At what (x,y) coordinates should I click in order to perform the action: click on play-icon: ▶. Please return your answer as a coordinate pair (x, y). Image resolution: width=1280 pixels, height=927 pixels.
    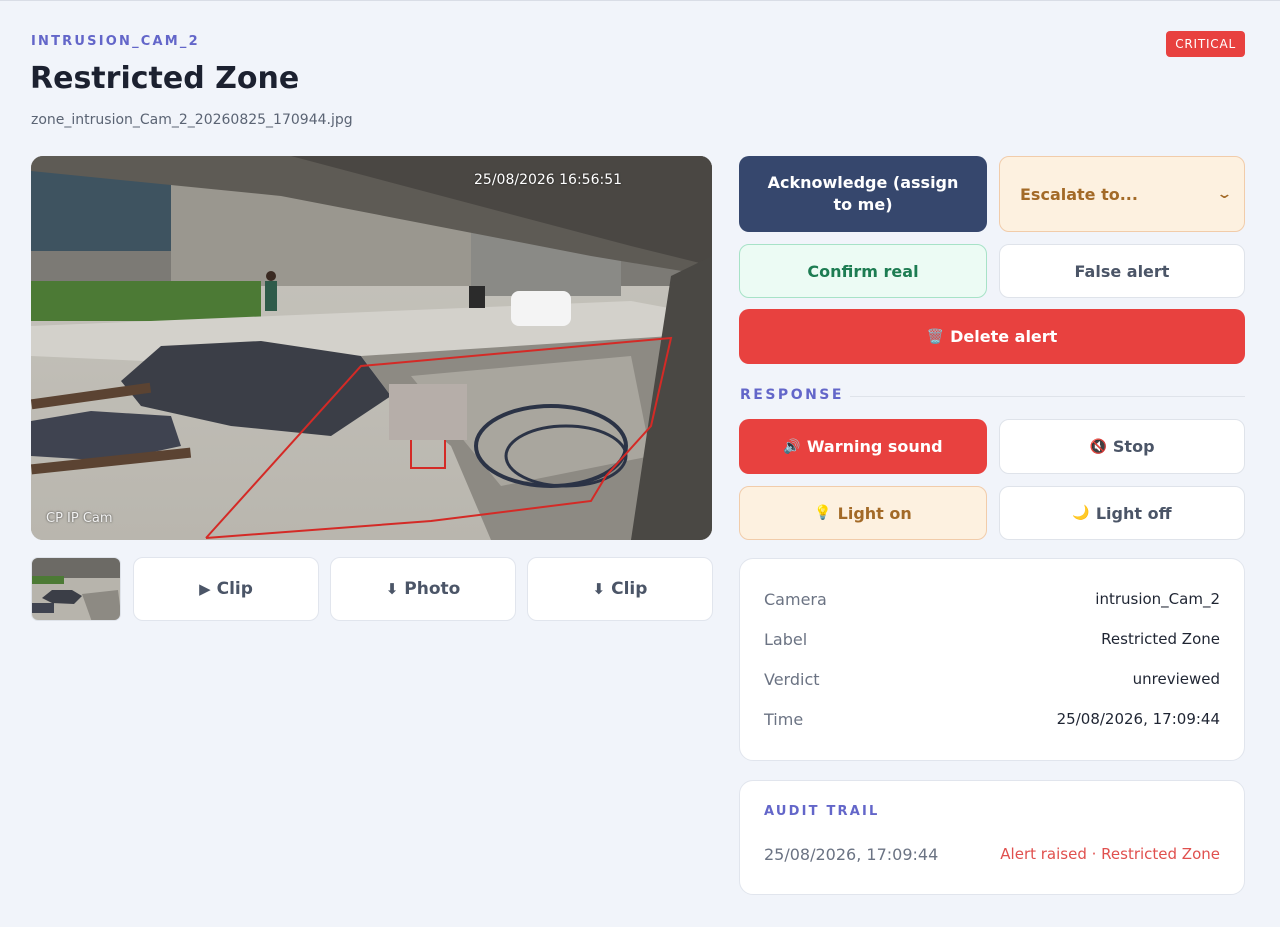
    Looking at the image, I should click on (205, 589).